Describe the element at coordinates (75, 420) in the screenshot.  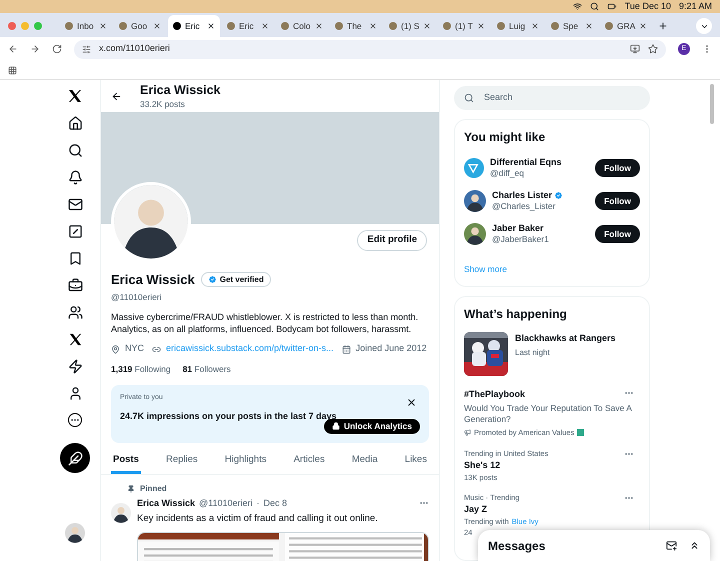
I see `more-icon` at that location.